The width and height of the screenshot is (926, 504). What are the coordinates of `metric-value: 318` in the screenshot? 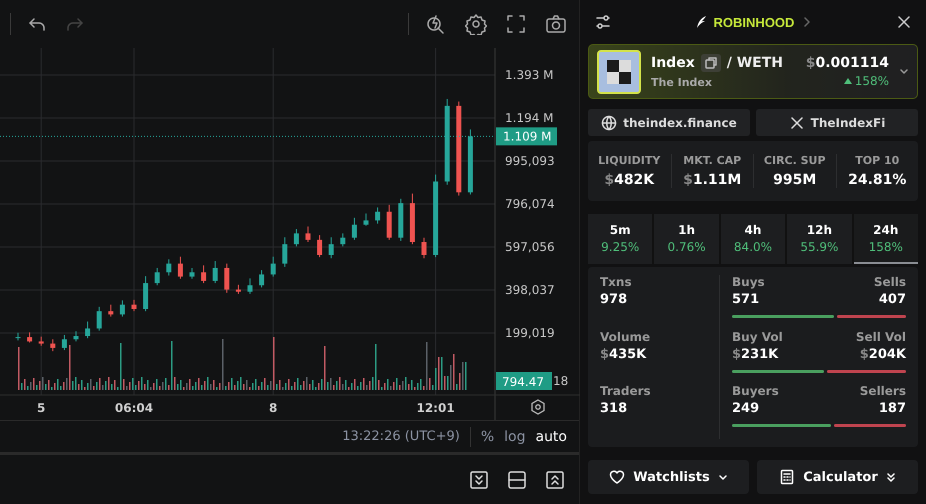 It's located at (614, 408).